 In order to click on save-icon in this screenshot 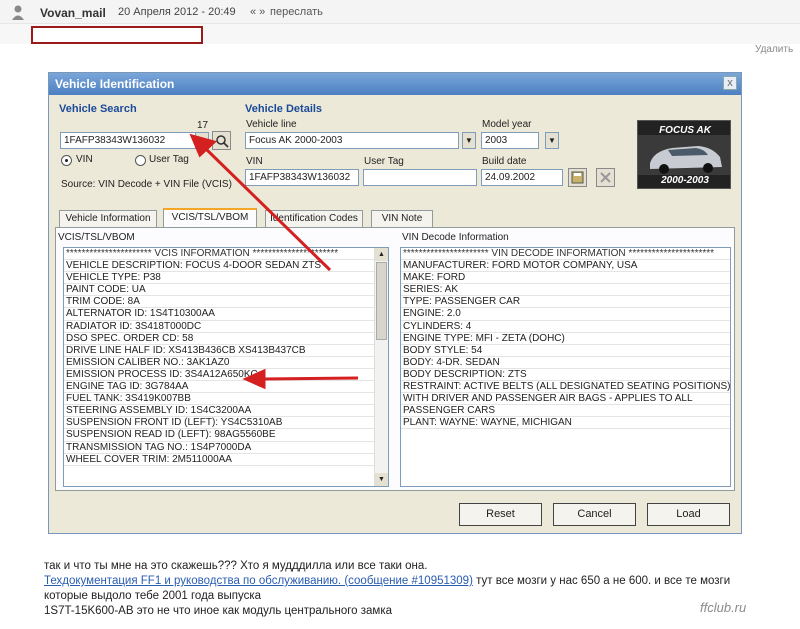, I will do `click(577, 177)`.